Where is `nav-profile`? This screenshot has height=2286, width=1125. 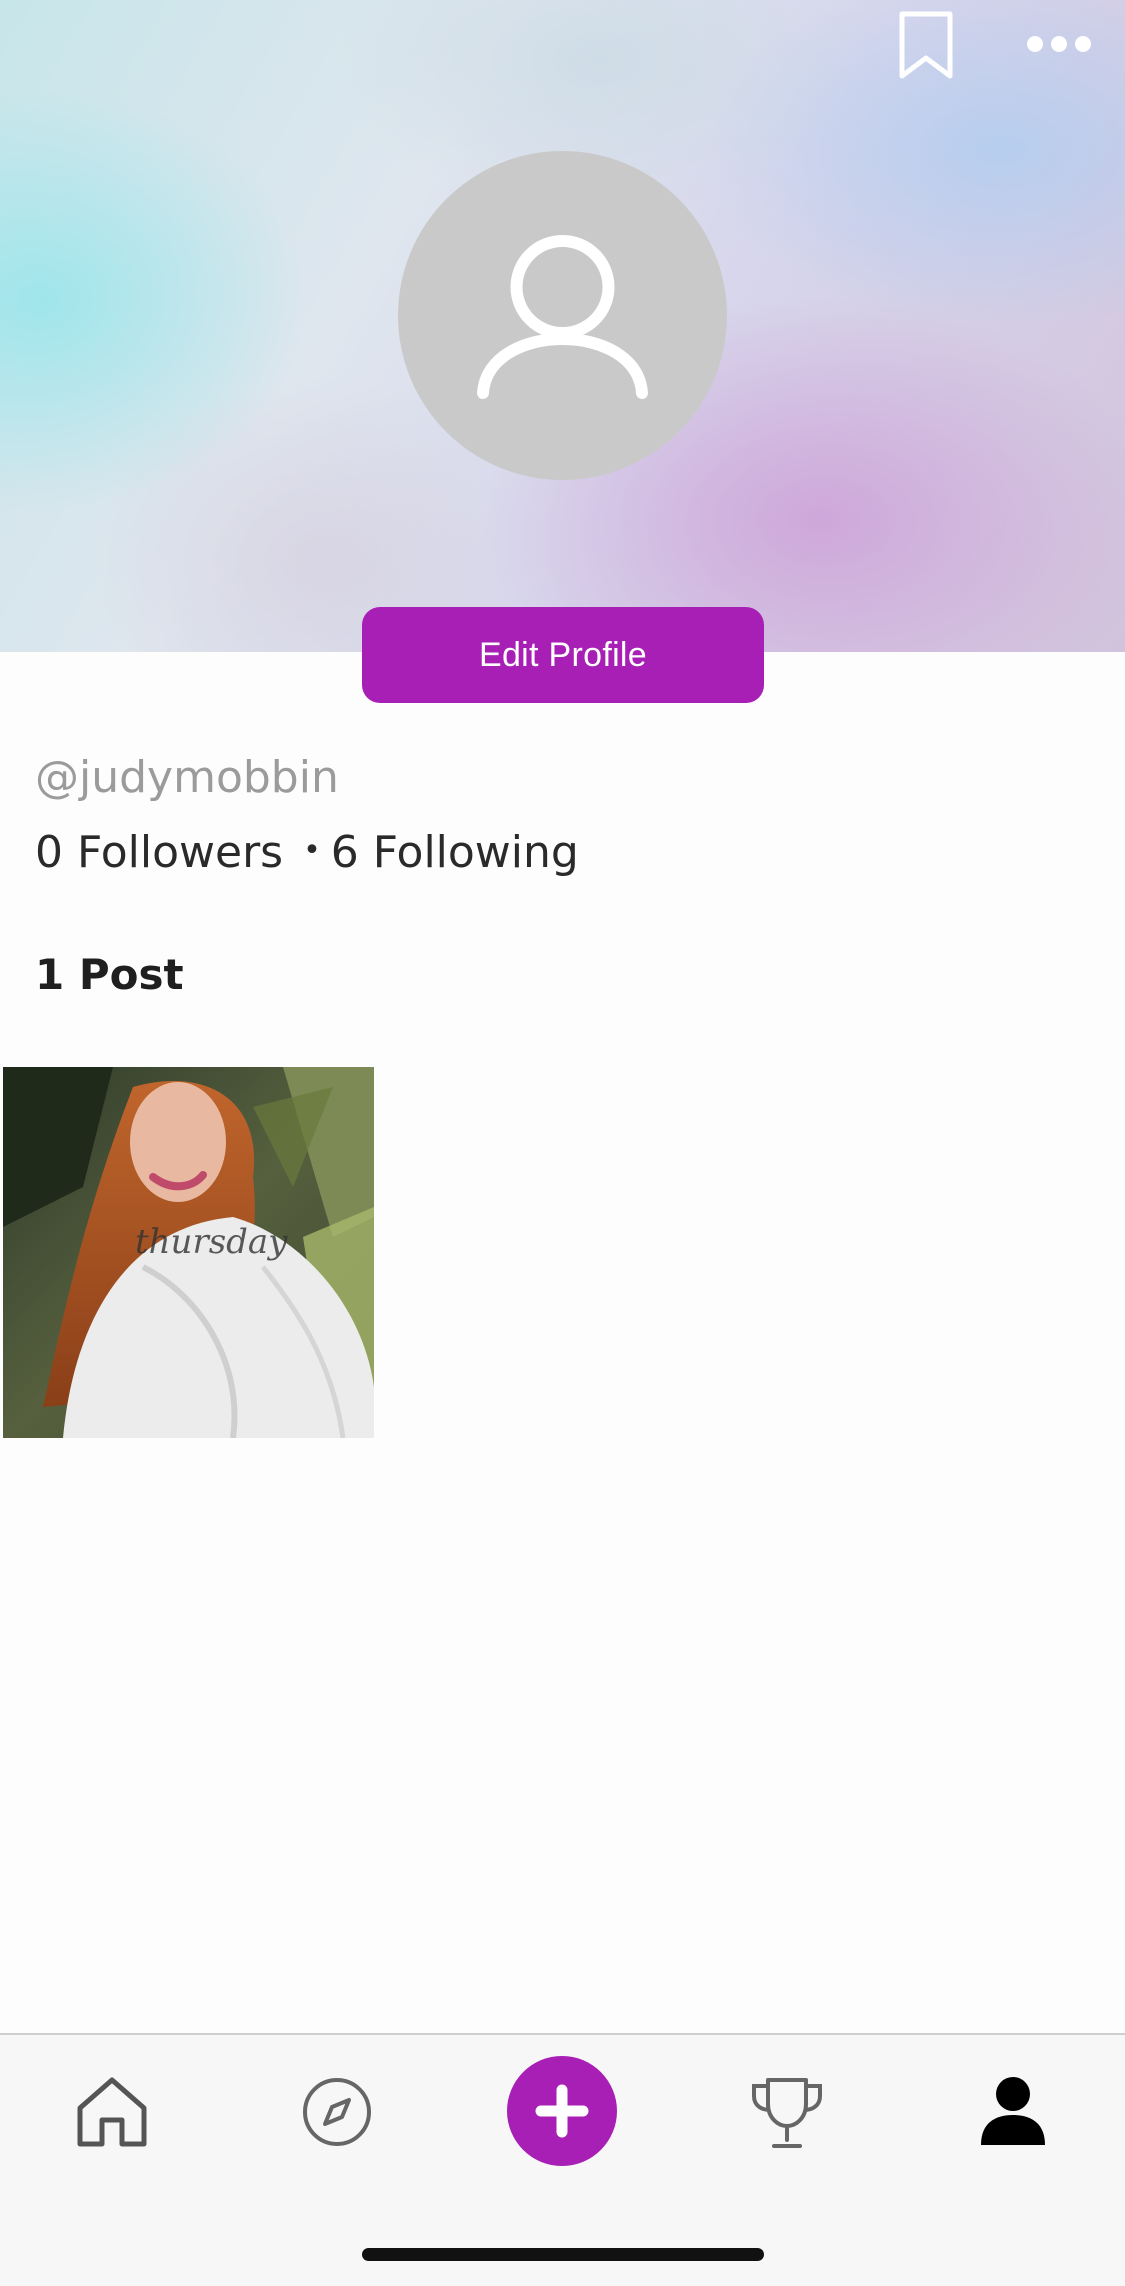 nav-profile is located at coordinates (1013, 2111).